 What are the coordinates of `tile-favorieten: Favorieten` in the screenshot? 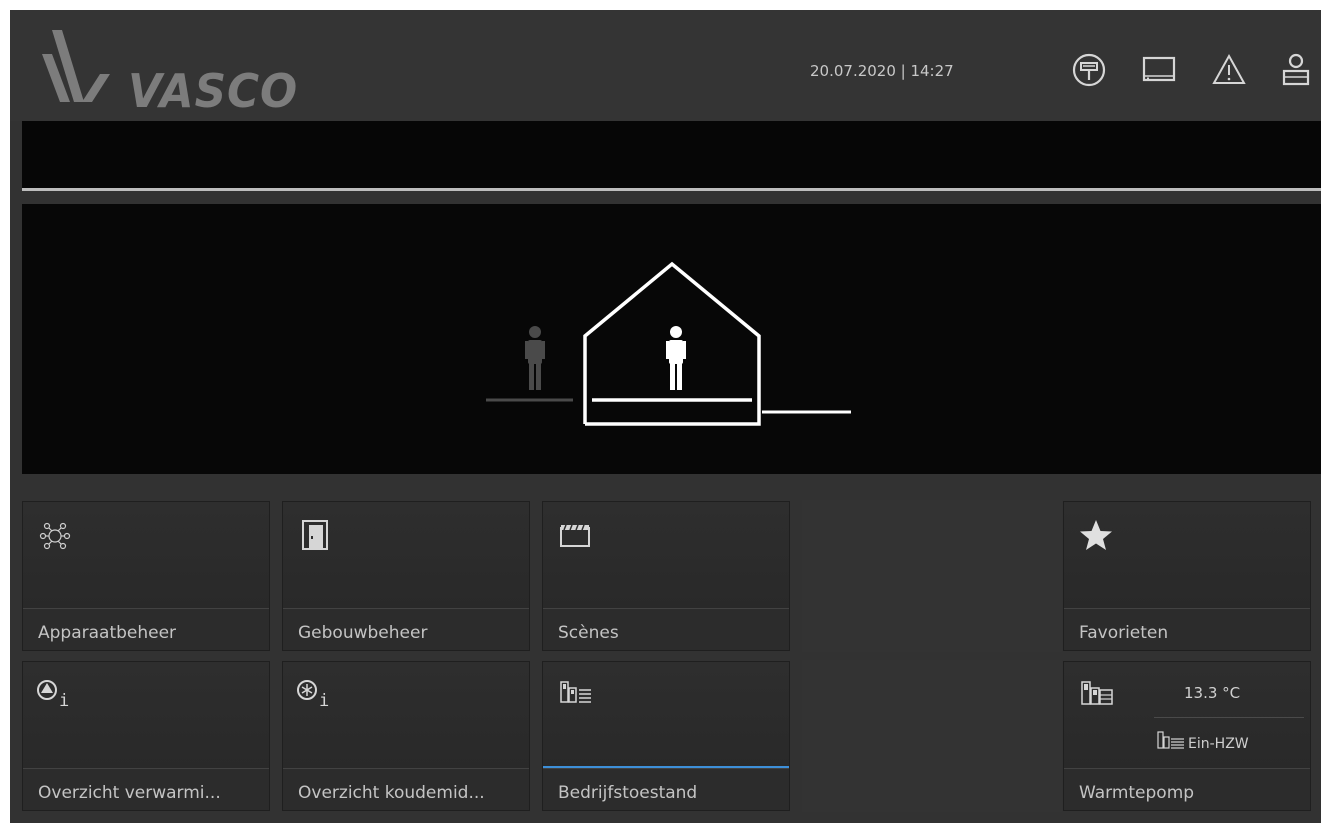 It's located at (1187, 576).